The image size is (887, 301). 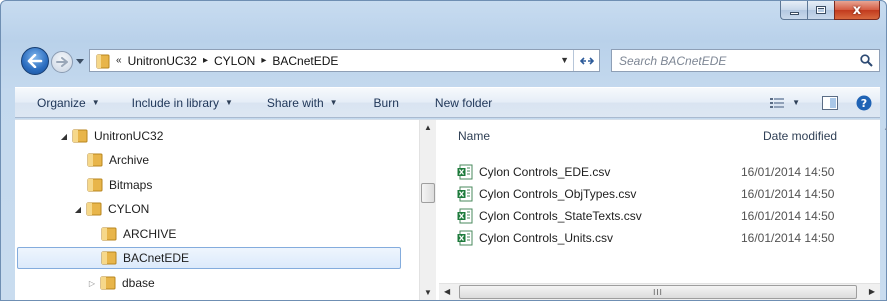 I want to click on close-icon: x, so click(x=857, y=10).